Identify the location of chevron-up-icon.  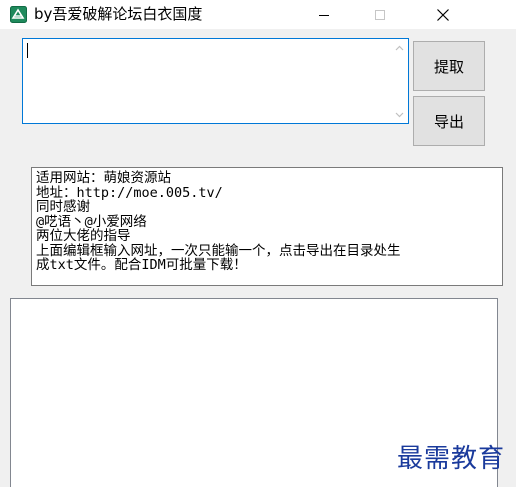
(399, 47).